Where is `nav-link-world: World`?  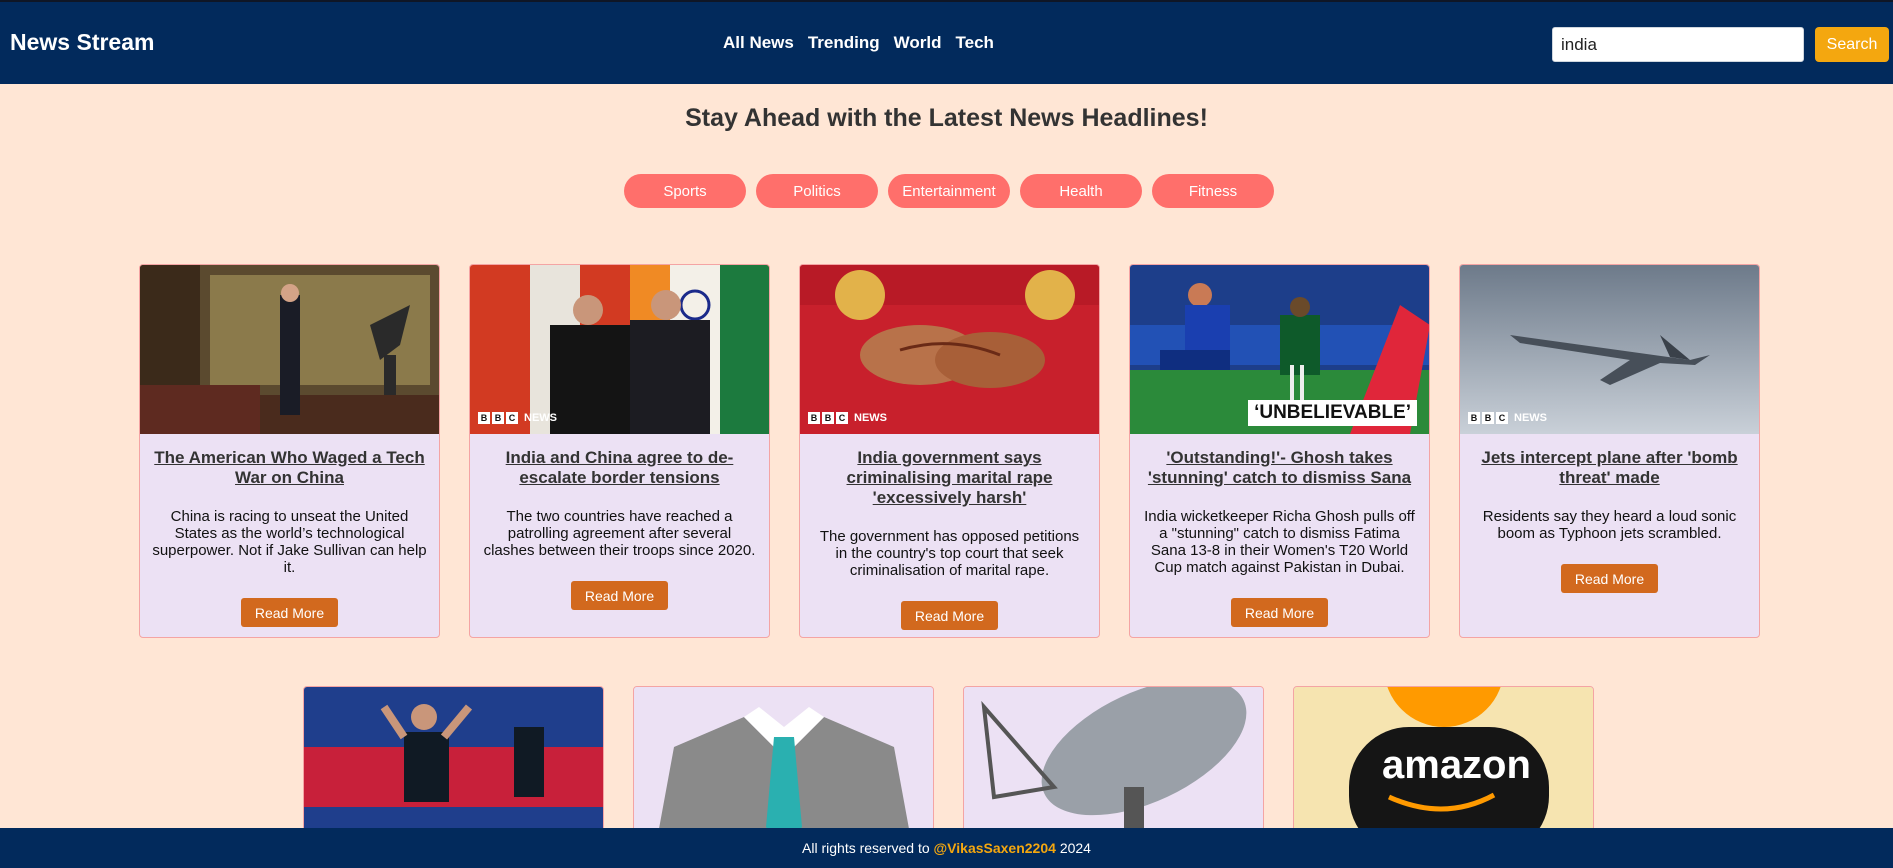 nav-link-world: World is located at coordinates (918, 43).